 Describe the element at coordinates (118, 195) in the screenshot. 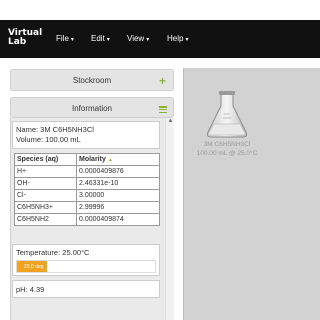

I see `molarity-cell: 3.00000` at that location.